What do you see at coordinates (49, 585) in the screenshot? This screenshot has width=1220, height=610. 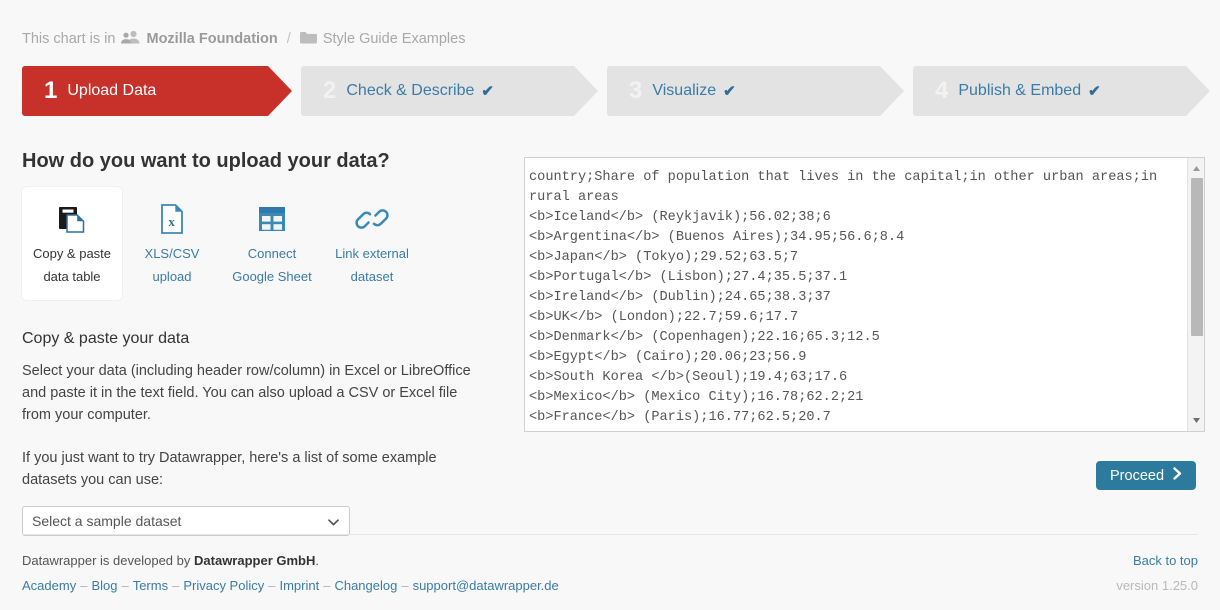 I see `footer-link-academy: Academy` at bounding box center [49, 585].